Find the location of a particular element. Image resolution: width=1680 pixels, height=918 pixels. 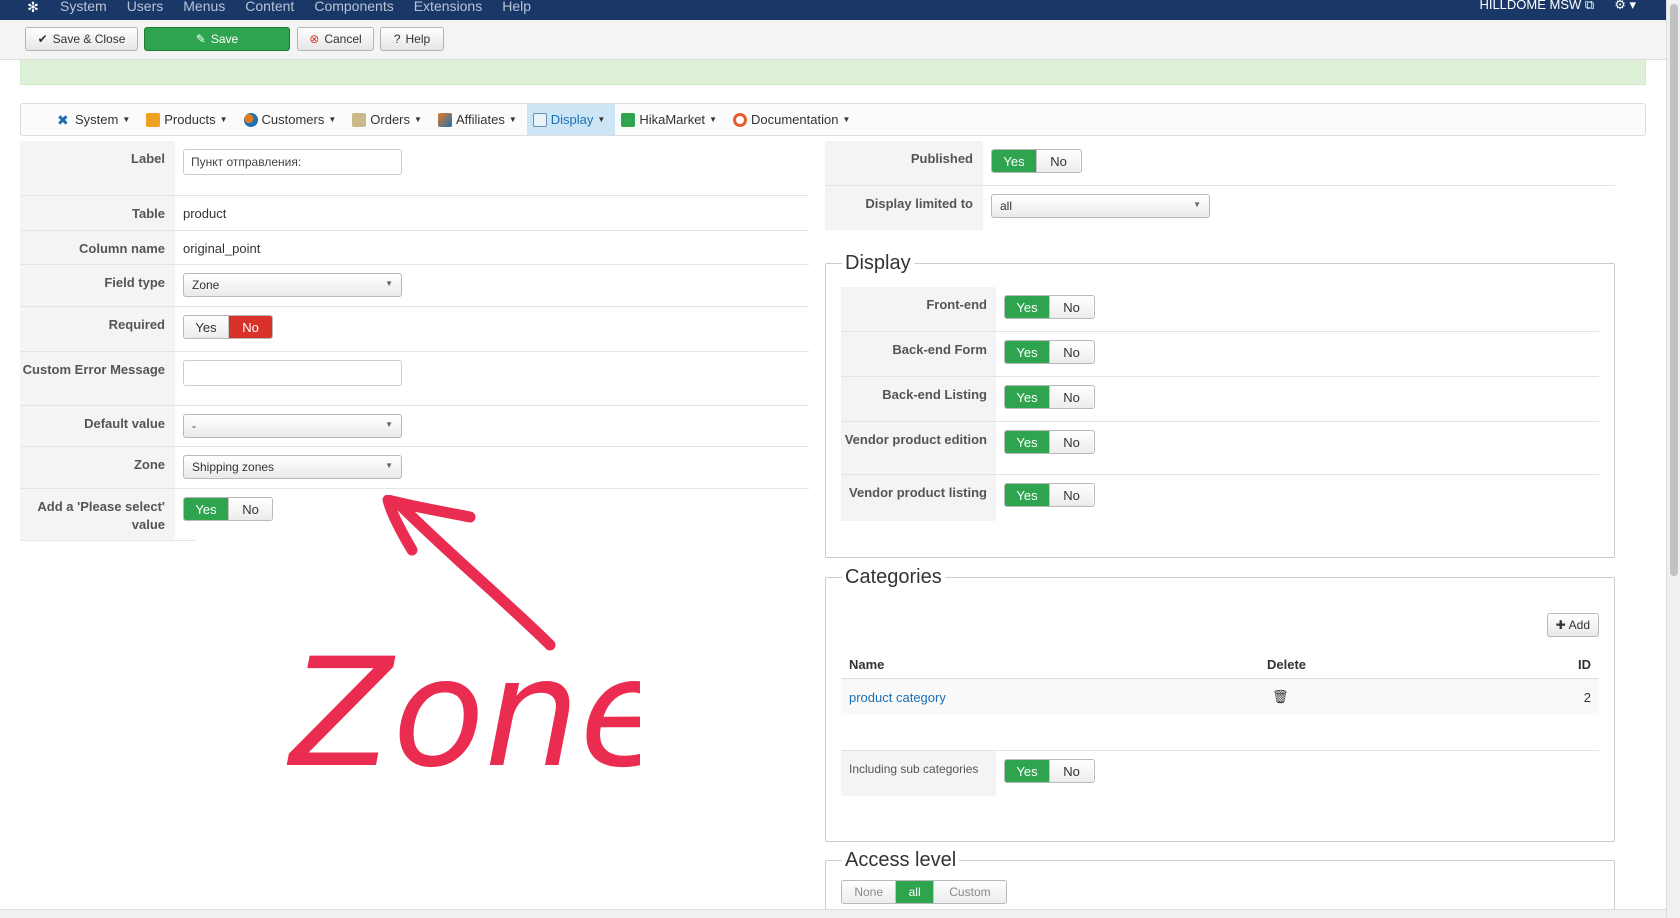

required-no: No is located at coordinates (250, 327).